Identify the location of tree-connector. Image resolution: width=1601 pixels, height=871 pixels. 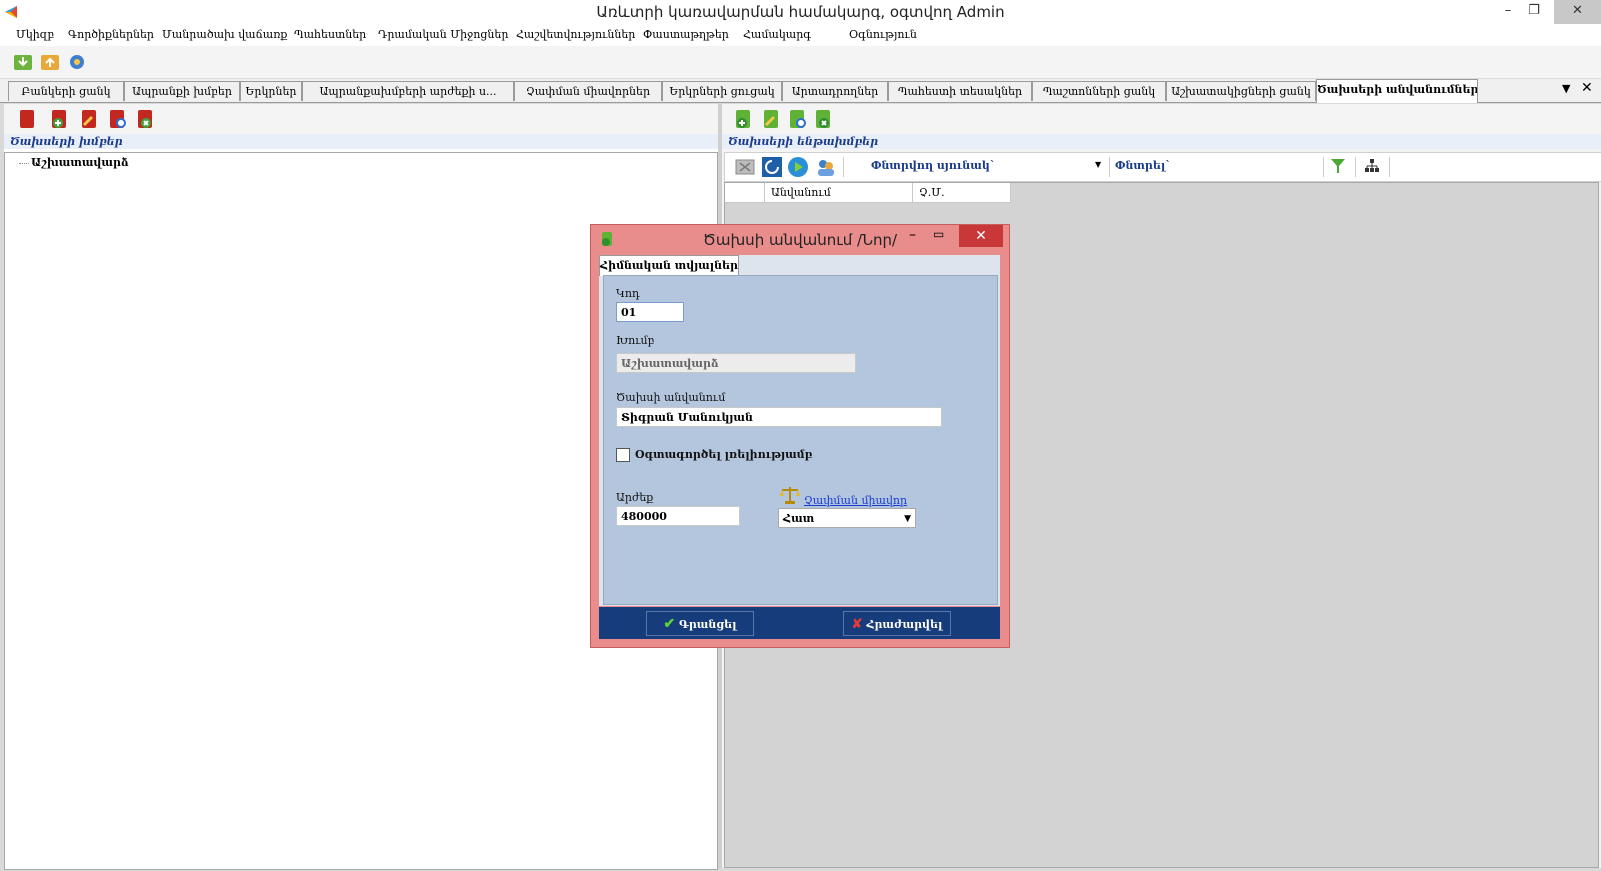
(24, 163).